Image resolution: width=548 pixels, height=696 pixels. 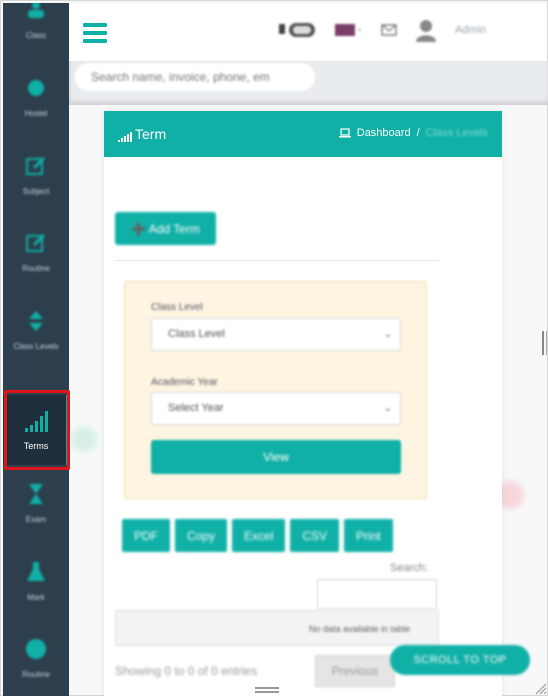 What do you see at coordinates (276, 334) in the screenshot?
I see `class-level-select: Class Level ⌄` at bounding box center [276, 334].